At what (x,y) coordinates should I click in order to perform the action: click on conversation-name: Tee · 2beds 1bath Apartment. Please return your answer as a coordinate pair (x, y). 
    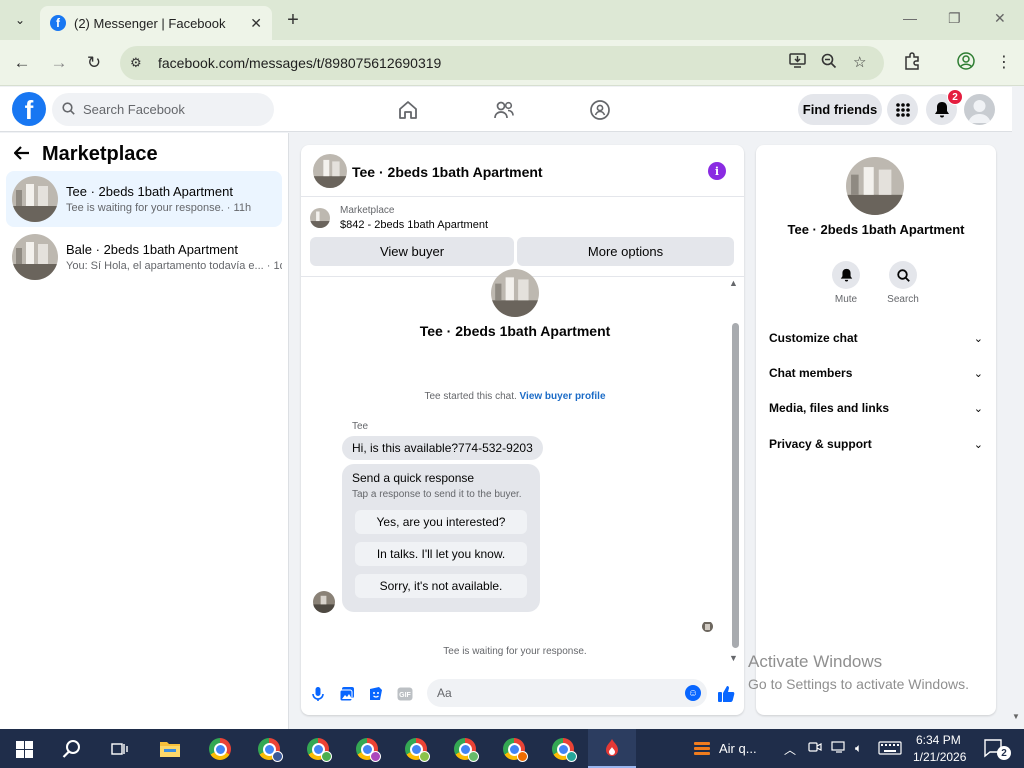
    Looking at the image, I should click on (149, 191).